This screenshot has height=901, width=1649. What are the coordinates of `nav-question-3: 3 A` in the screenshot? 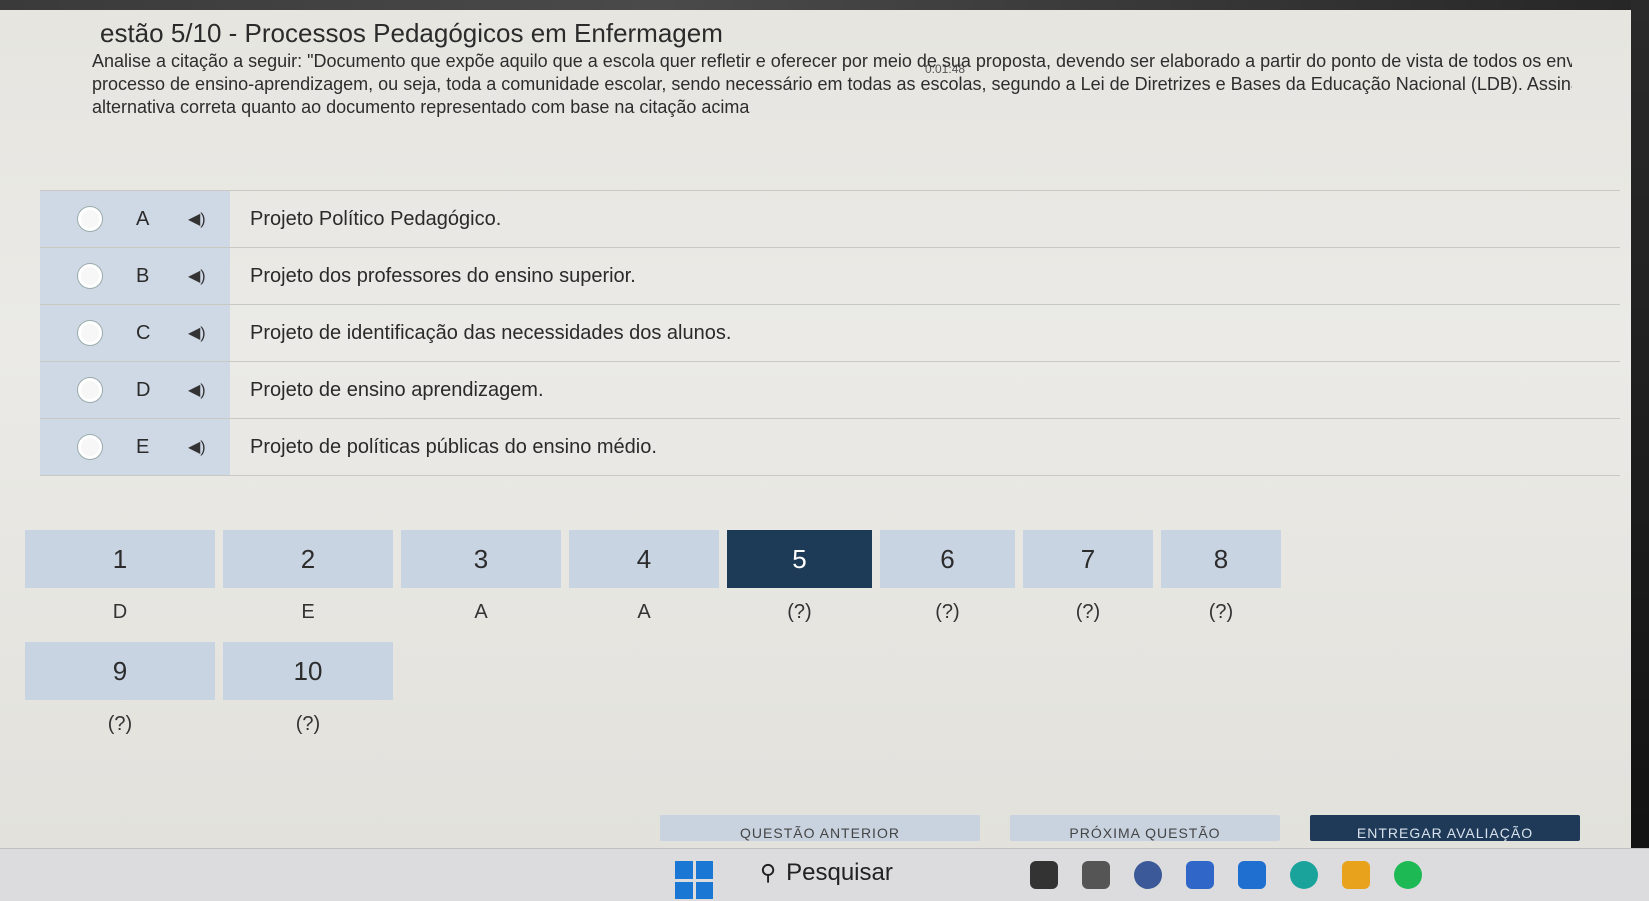 It's located at (481, 583).